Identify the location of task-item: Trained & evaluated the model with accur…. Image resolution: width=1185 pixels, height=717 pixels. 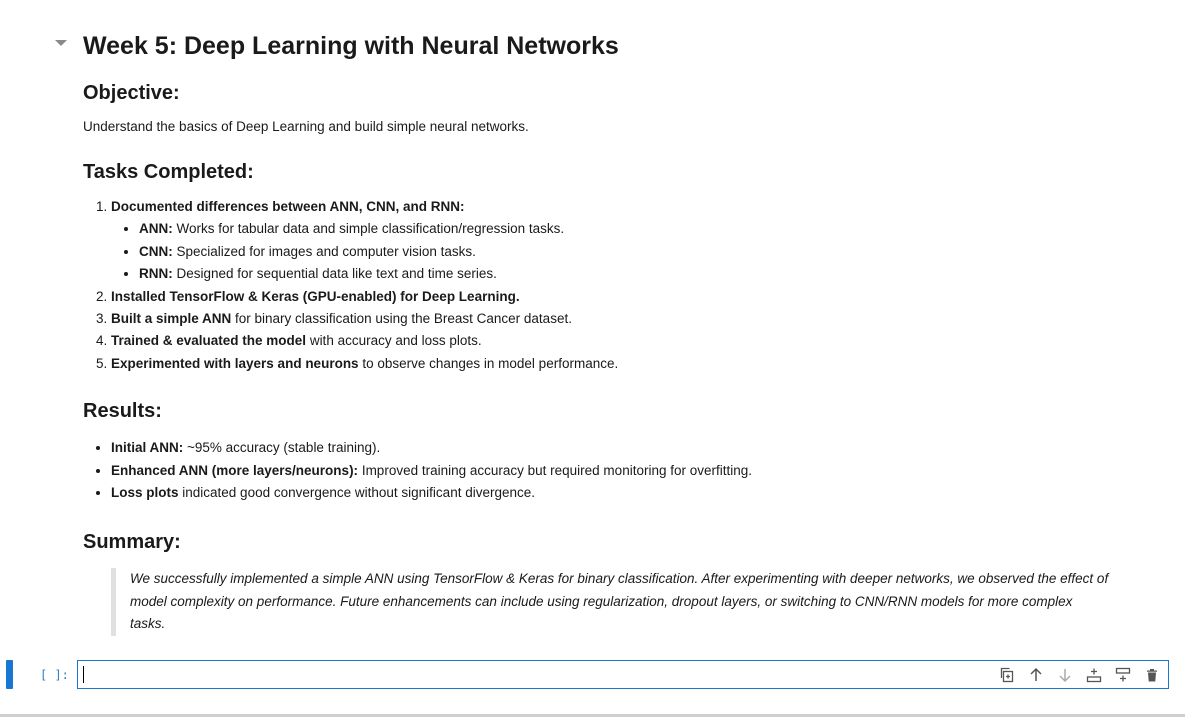
(637, 341).